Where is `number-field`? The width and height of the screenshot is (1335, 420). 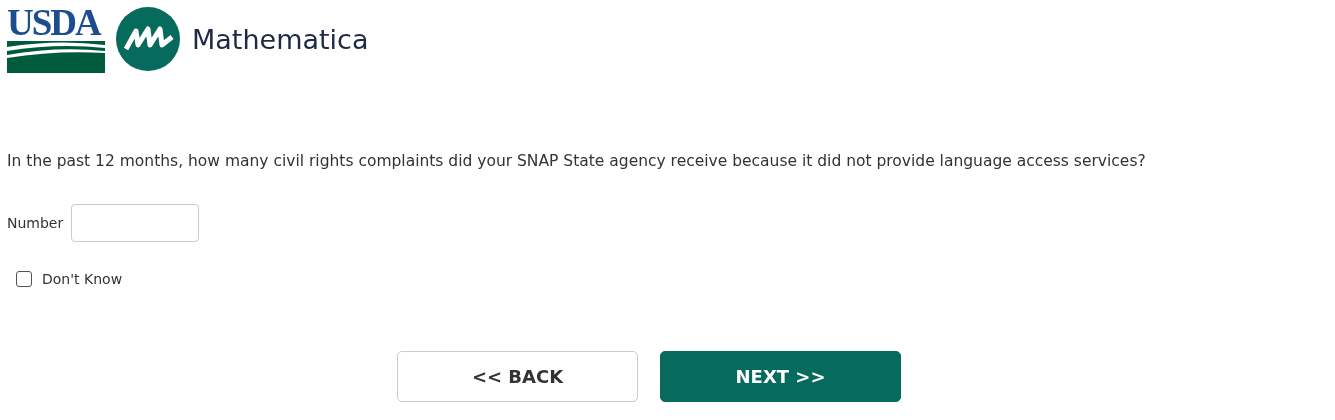 number-field is located at coordinates (135, 223).